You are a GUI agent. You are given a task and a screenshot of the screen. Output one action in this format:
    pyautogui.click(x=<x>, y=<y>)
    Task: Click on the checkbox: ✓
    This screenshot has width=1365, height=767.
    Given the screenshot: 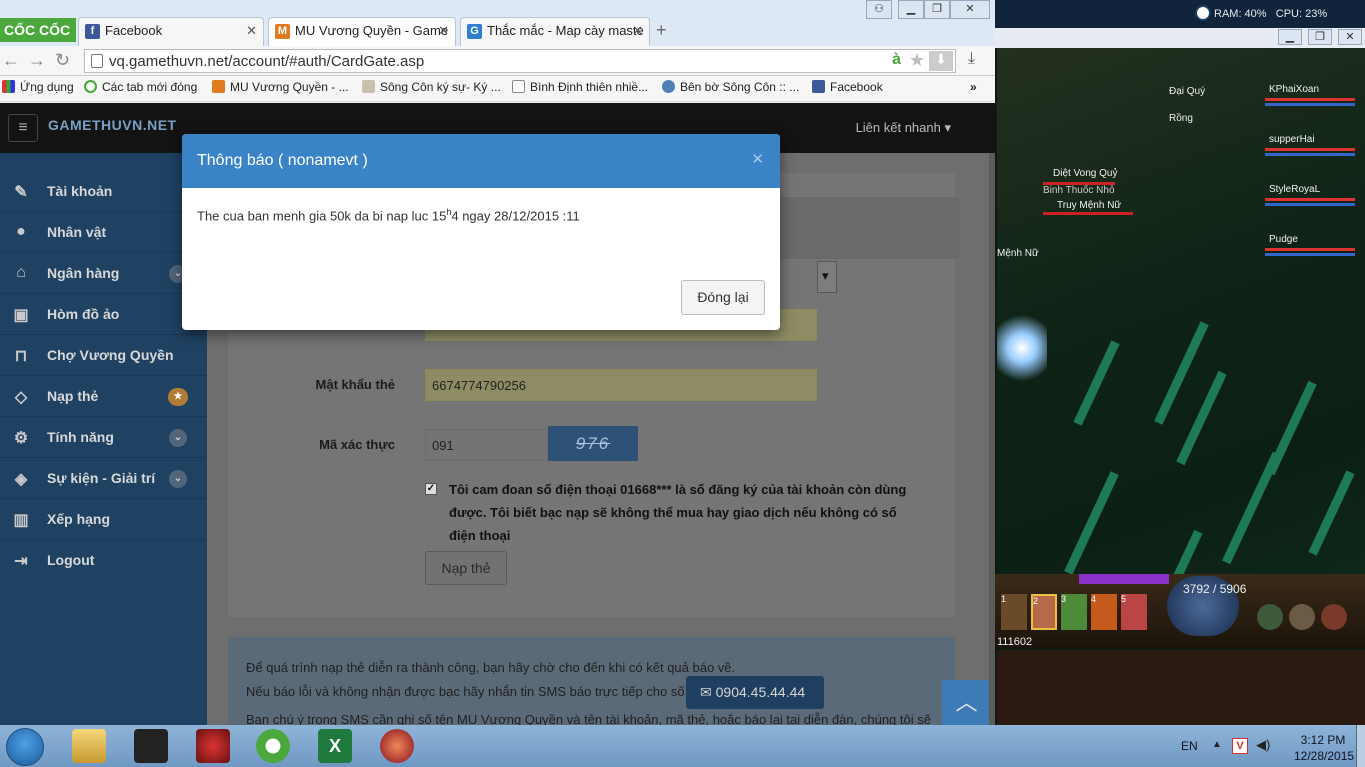 What is the action you would take?
    pyautogui.click(x=431, y=489)
    